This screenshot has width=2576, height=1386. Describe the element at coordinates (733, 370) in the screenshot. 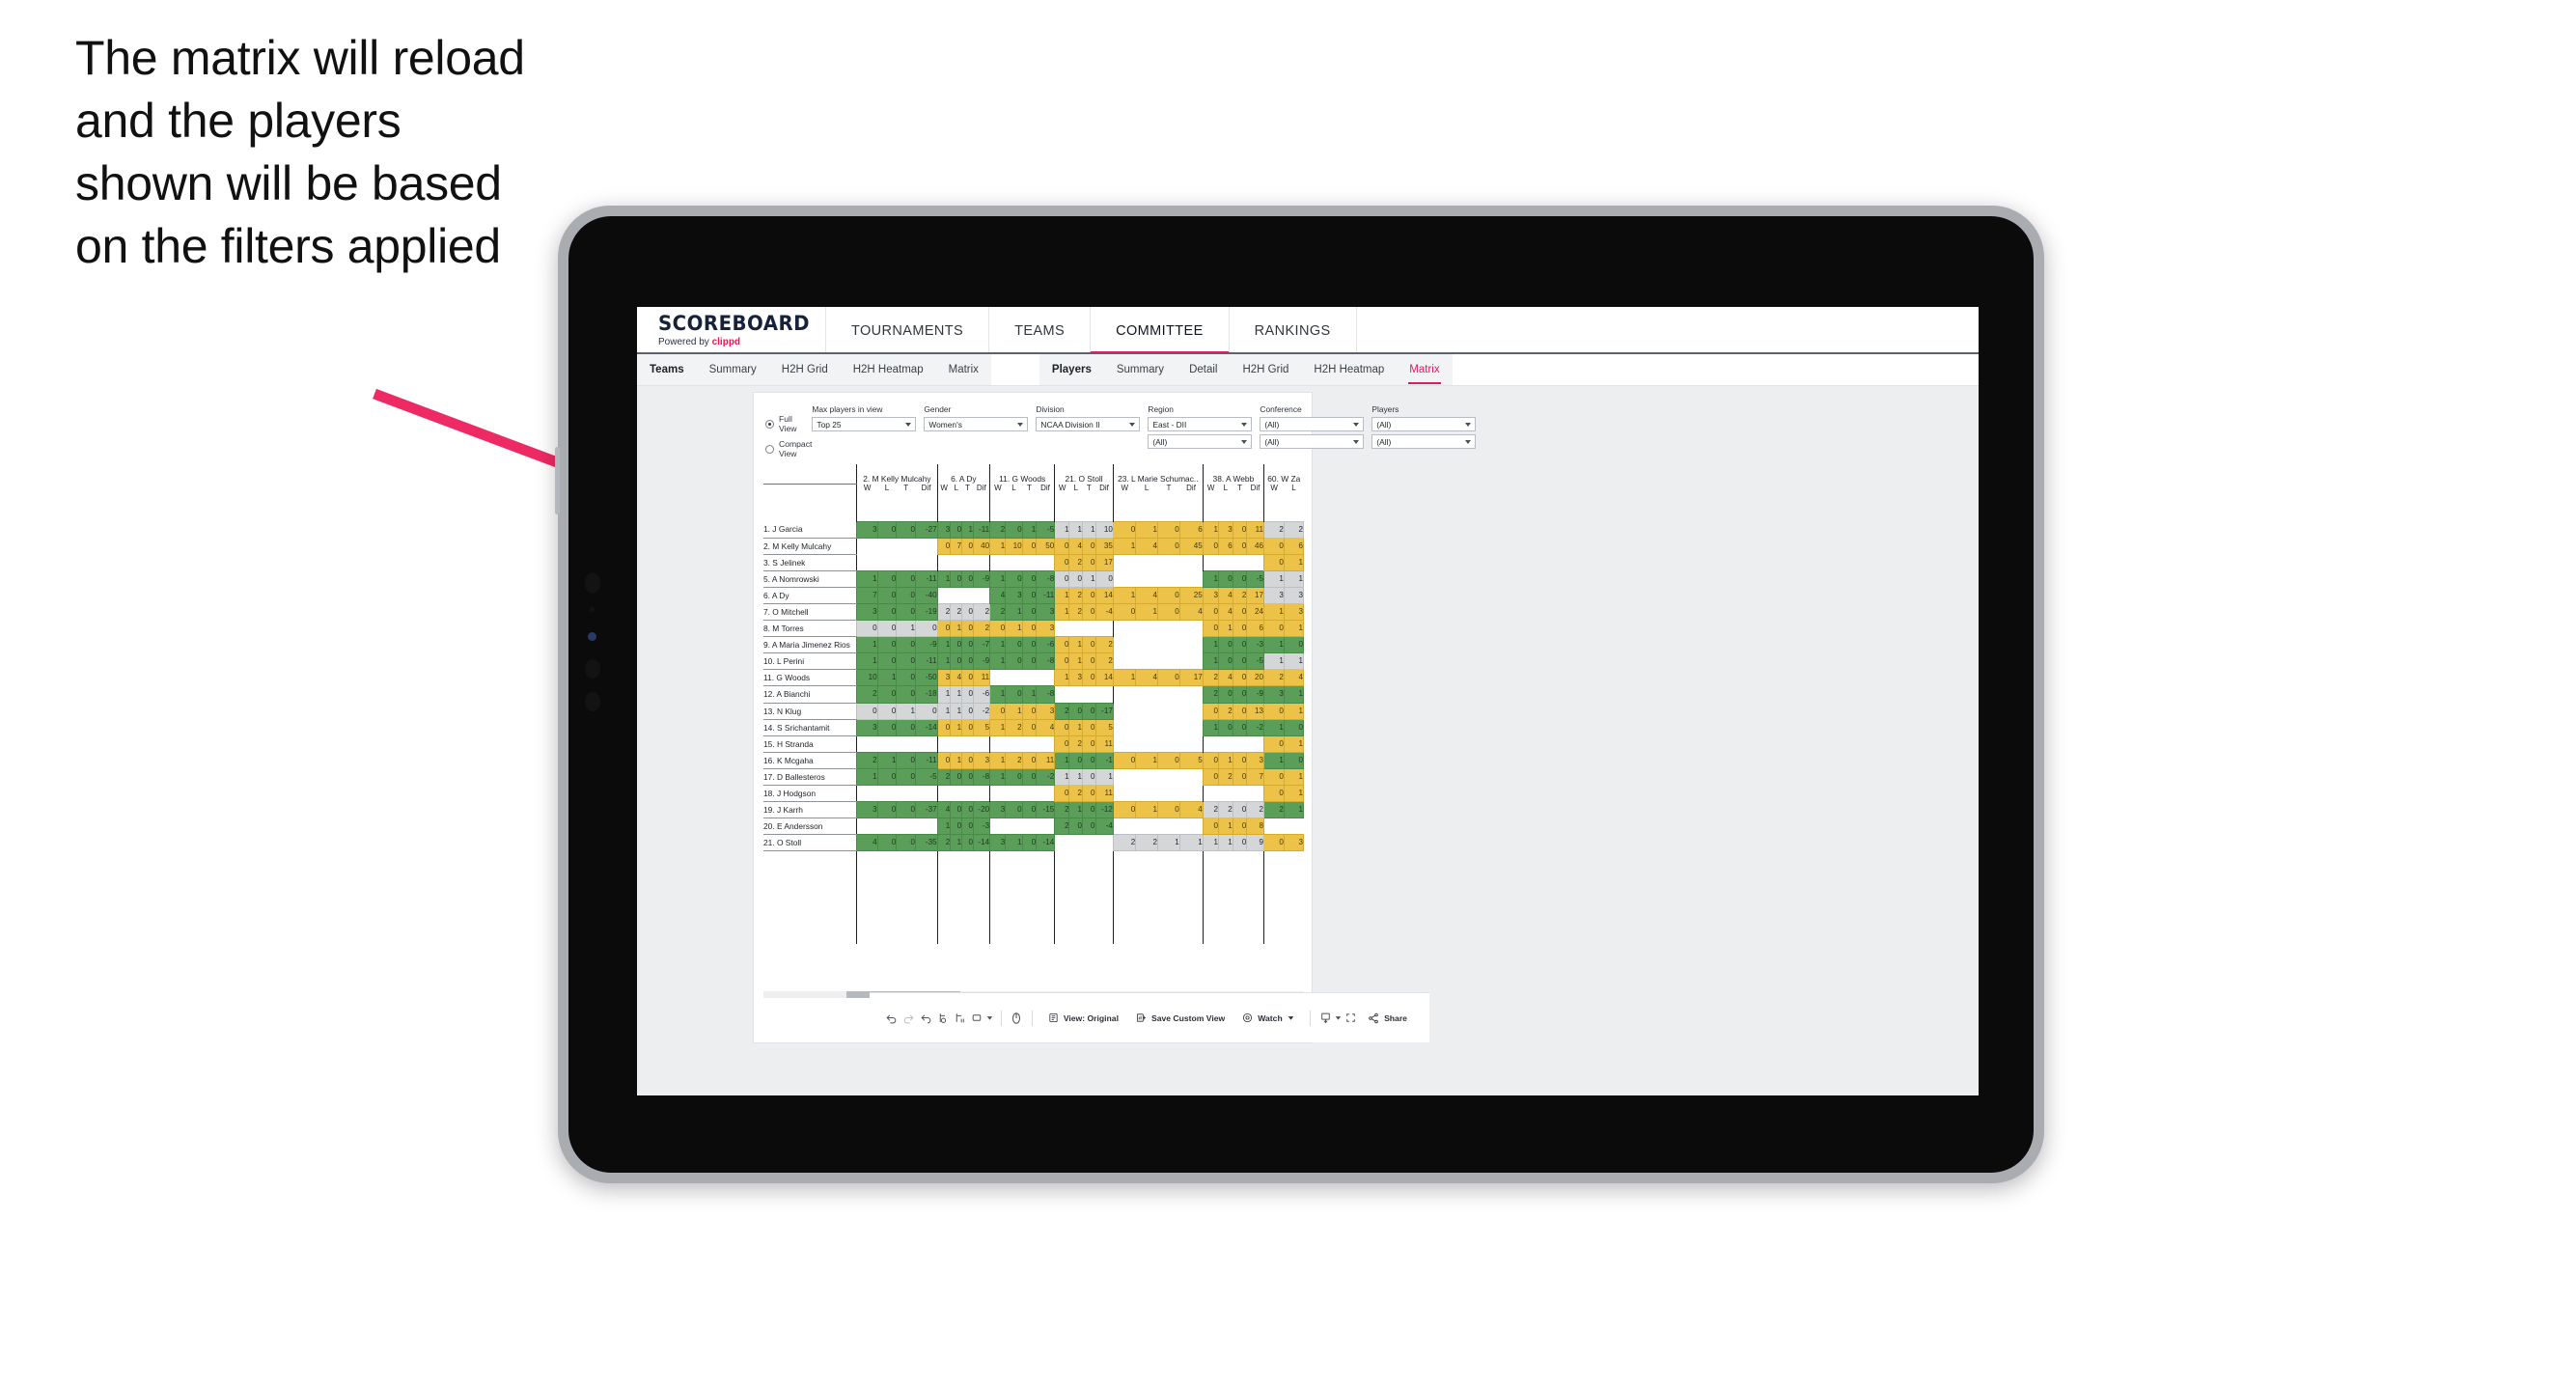

I see `subnav-item-teams-summary: Summary` at that location.